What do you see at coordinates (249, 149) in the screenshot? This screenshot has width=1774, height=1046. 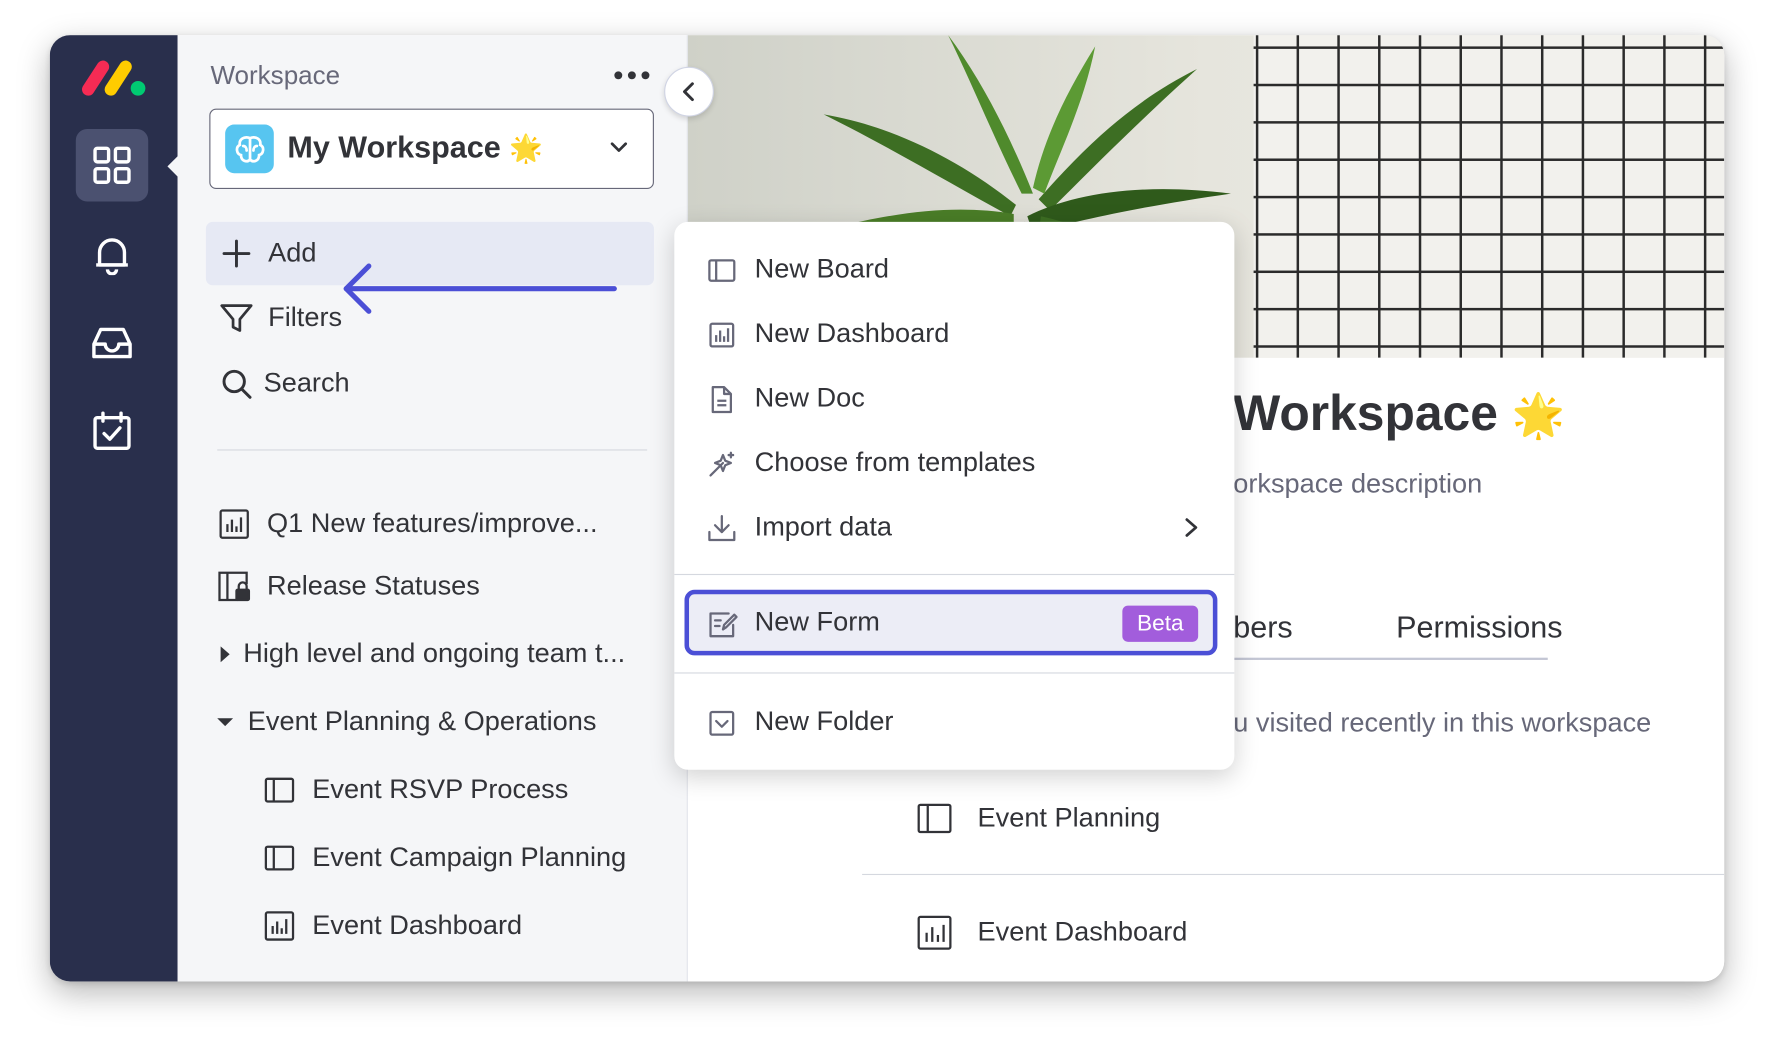 I see `brain-icon` at bounding box center [249, 149].